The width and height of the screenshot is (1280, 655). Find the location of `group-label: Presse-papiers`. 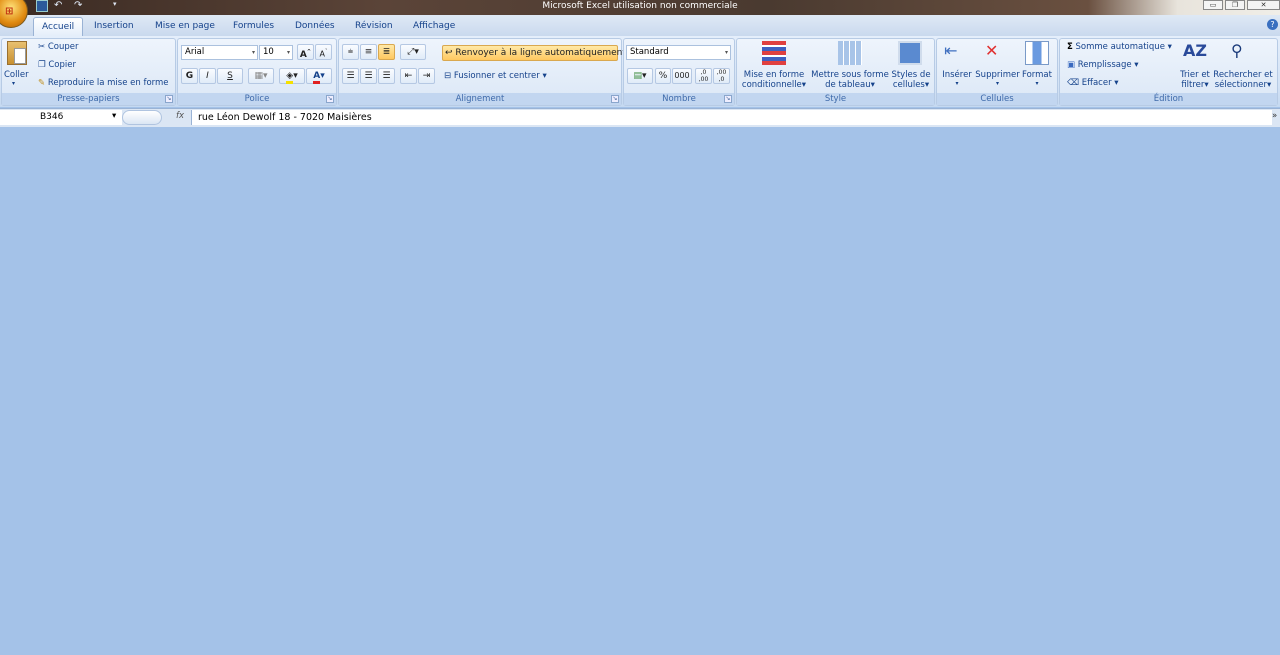

group-label: Presse-papiers is located at coordinates (88, 99).